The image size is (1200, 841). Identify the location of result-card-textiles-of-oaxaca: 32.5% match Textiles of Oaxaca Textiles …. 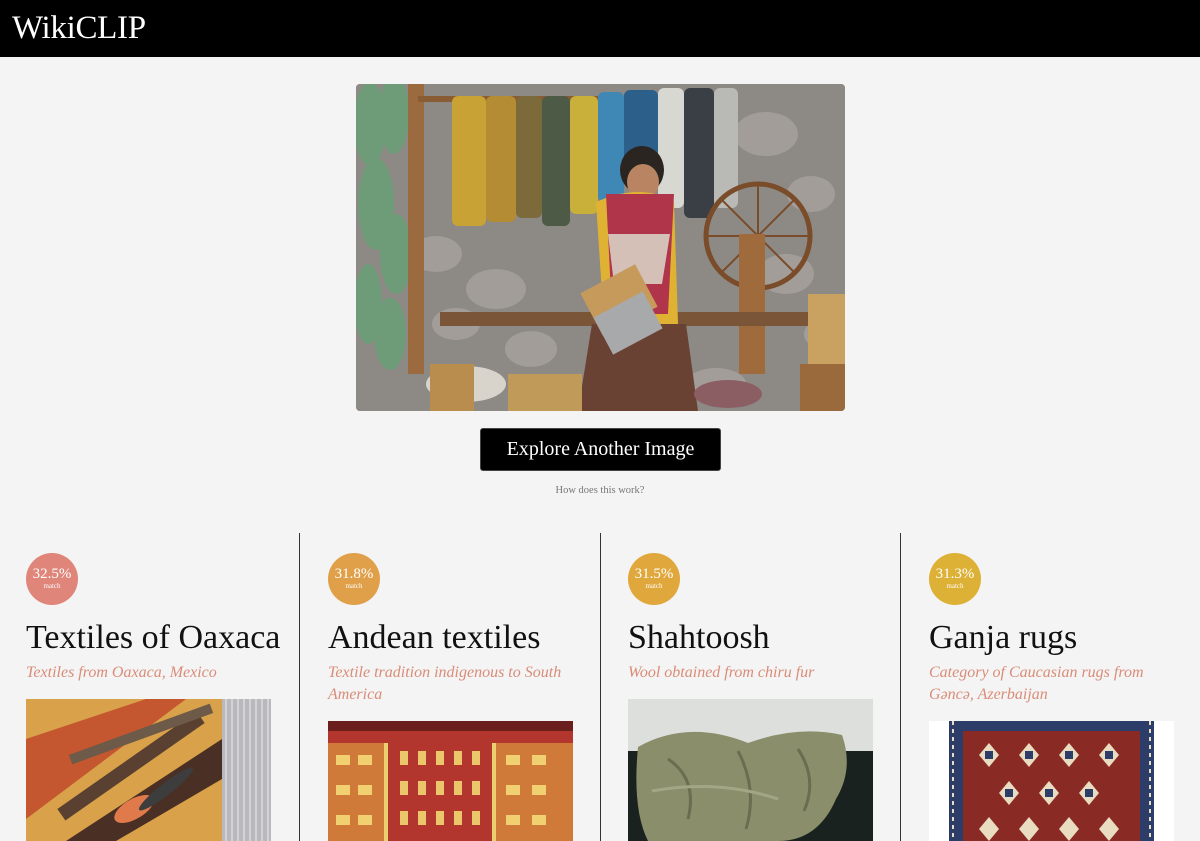
(150, 687).